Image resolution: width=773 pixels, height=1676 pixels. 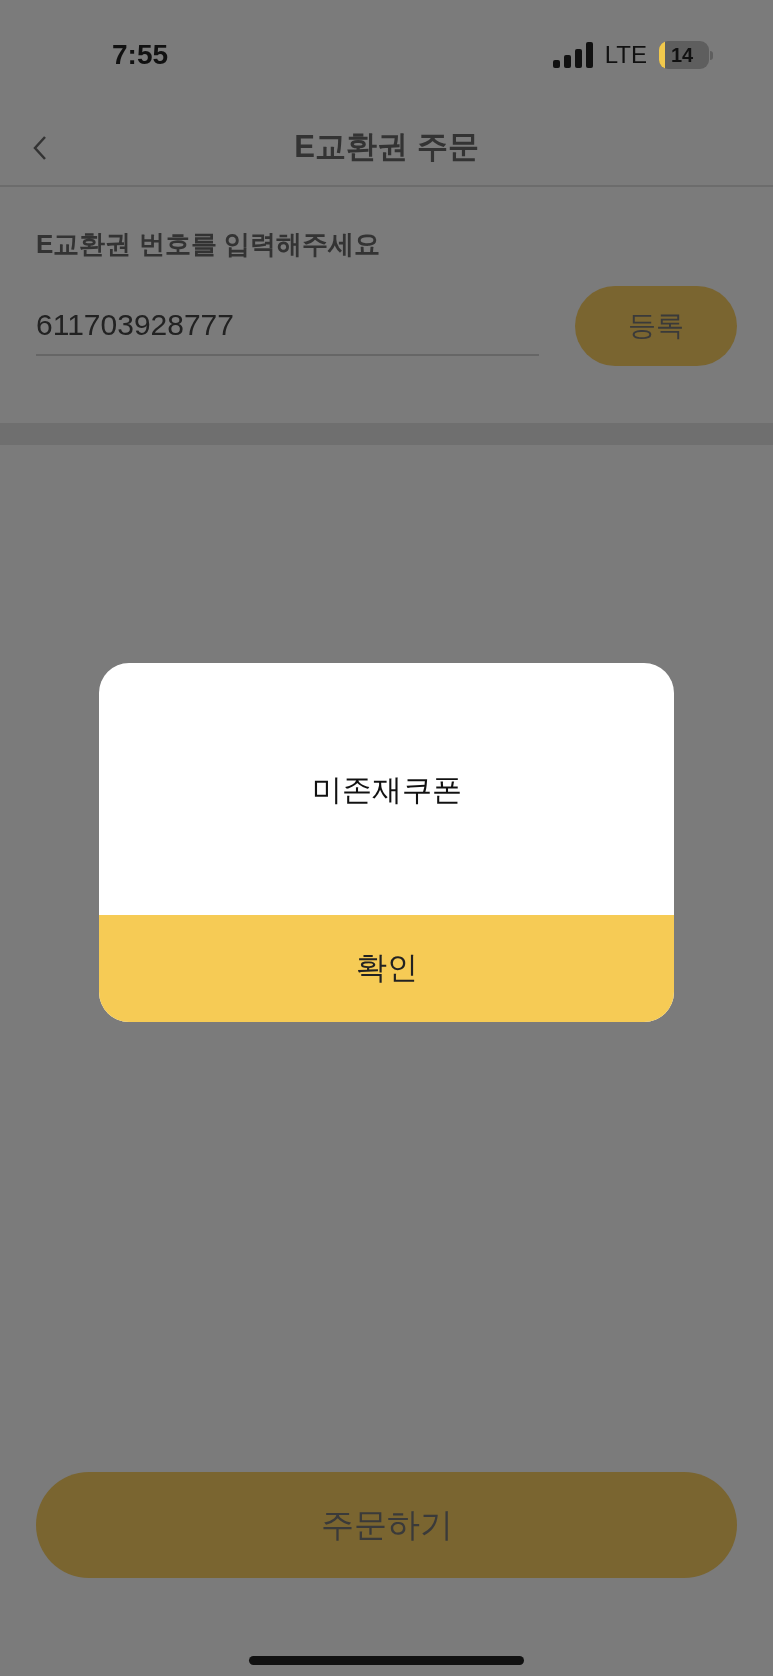 I want to click on status-time: 7:55, so click(x=140, y=55).